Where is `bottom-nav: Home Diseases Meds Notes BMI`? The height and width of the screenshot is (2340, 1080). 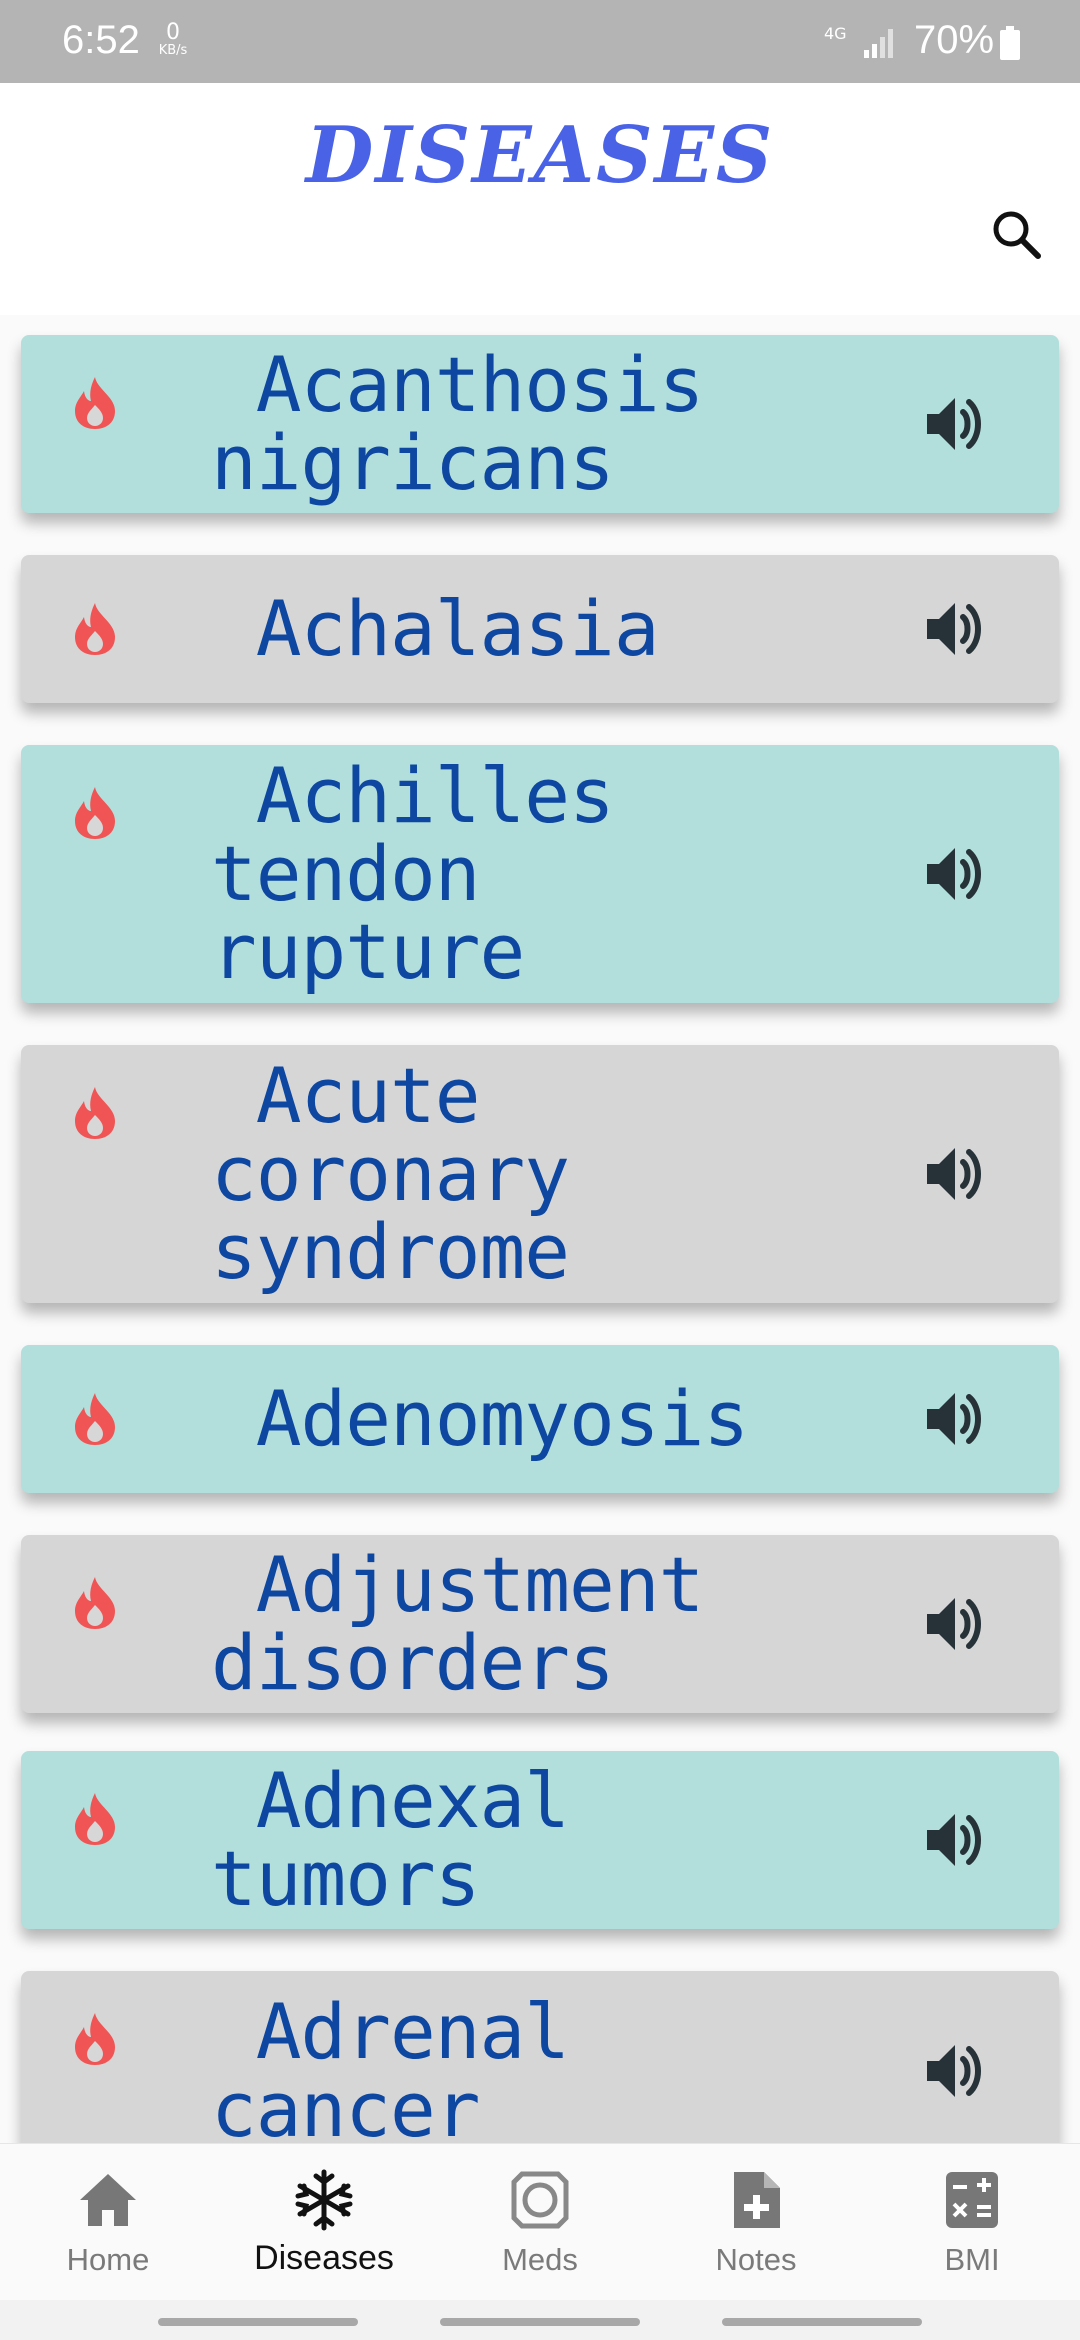
bottom-nav: Home Diseases Meds Notes BMI is located at coordinates (540, 2222).